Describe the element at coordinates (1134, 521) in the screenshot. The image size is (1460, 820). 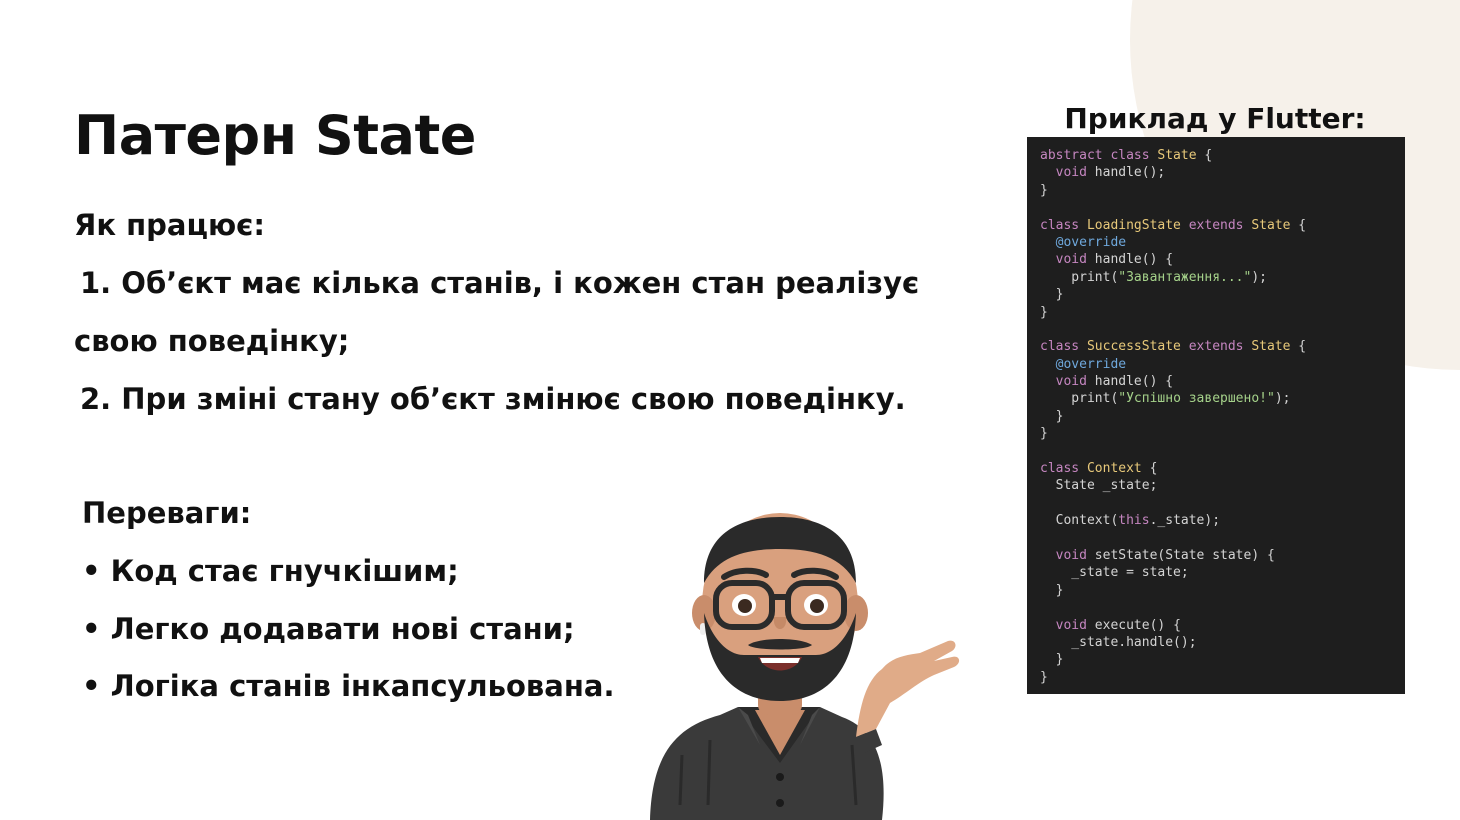
I see `code-token: this` at that location.